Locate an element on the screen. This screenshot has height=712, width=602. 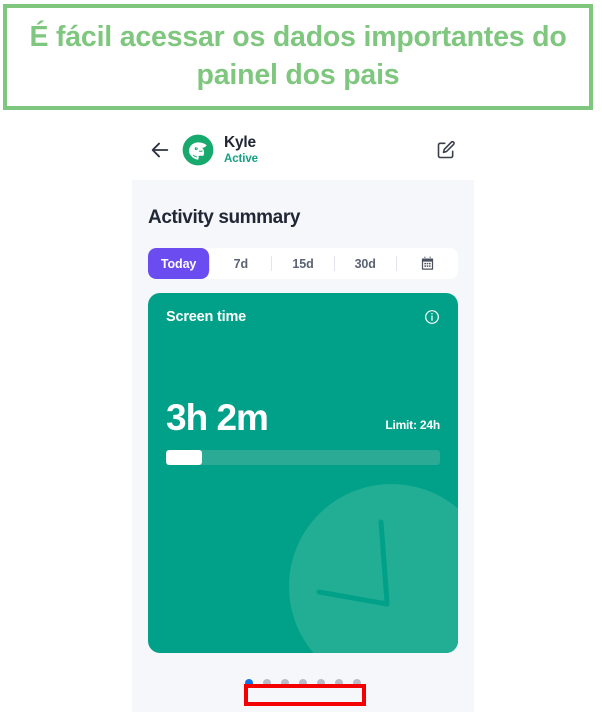
tab-30d-label: 30d is located at coordinates (365, 263).